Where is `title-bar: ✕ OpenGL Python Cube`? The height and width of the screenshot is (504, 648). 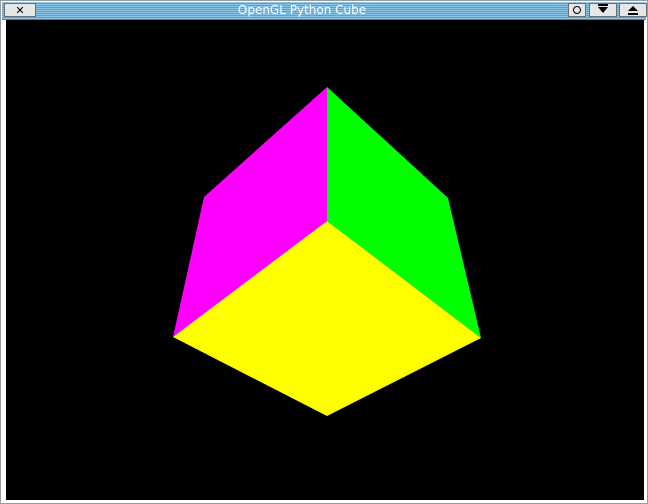
title-bar: ✕ OpenGL Python Cube is located at coordinates (324, 11).